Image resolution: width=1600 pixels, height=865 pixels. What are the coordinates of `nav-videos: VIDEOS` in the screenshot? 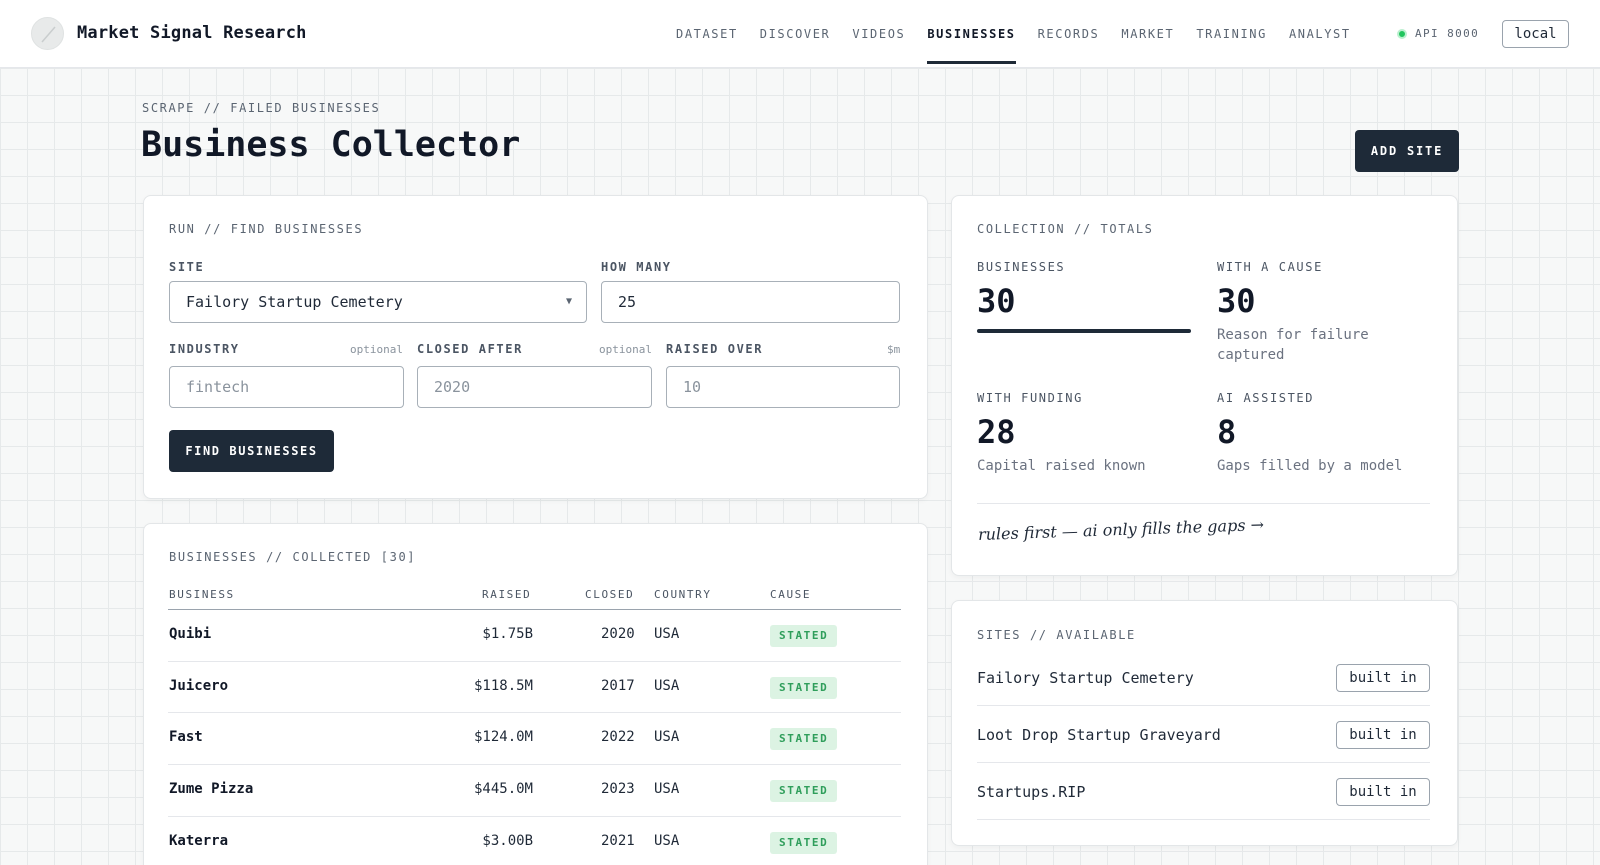 It's located at (878, 34).